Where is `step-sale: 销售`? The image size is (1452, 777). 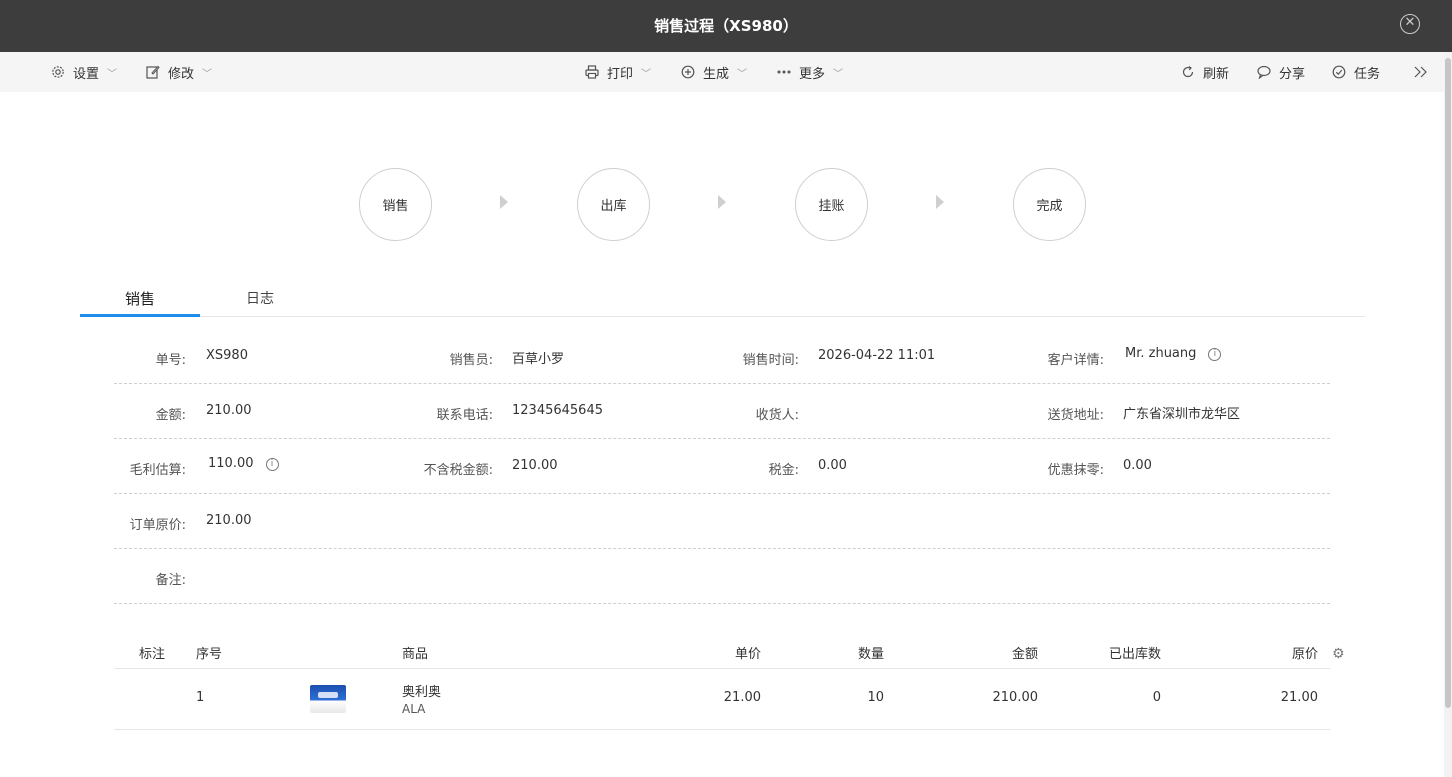 step-sale: 销售 is located at coordinates (395, 204).